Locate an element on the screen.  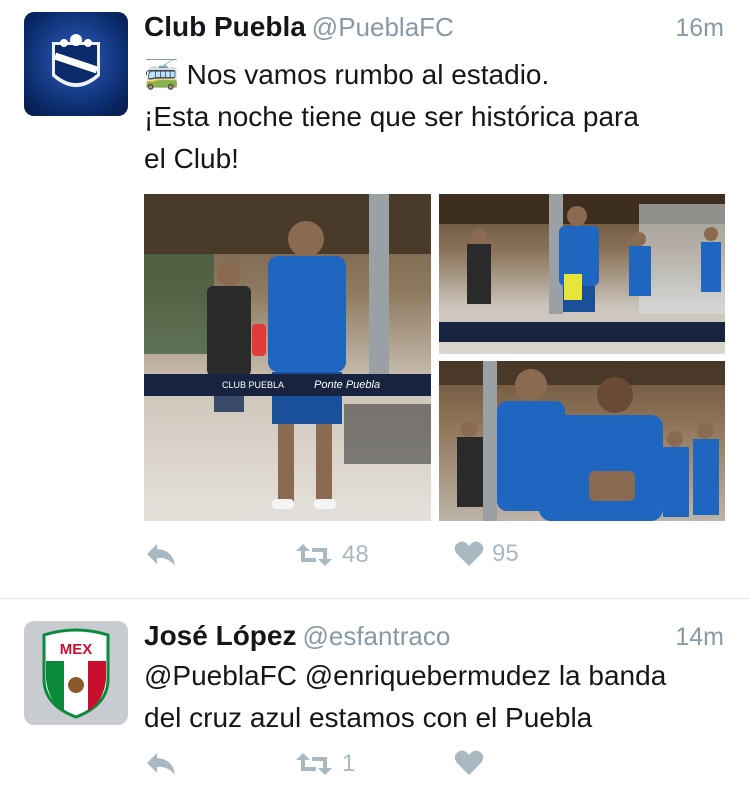
avatar-jose-lopez: MEX is located at coordinates (76, 673).